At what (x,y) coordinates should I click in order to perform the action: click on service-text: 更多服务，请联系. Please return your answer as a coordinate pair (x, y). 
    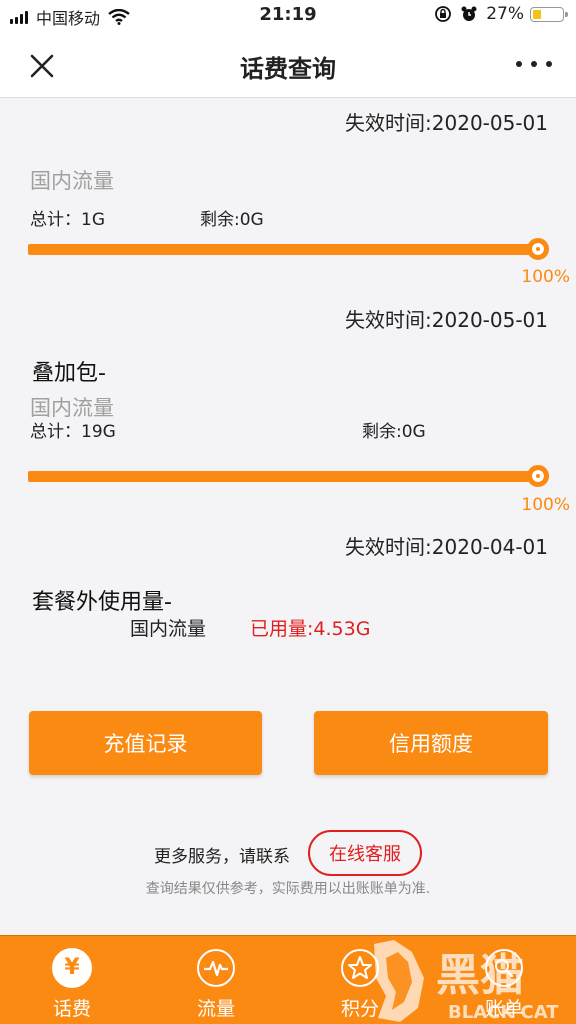
    Looking at the image, I should click on (222, 857).